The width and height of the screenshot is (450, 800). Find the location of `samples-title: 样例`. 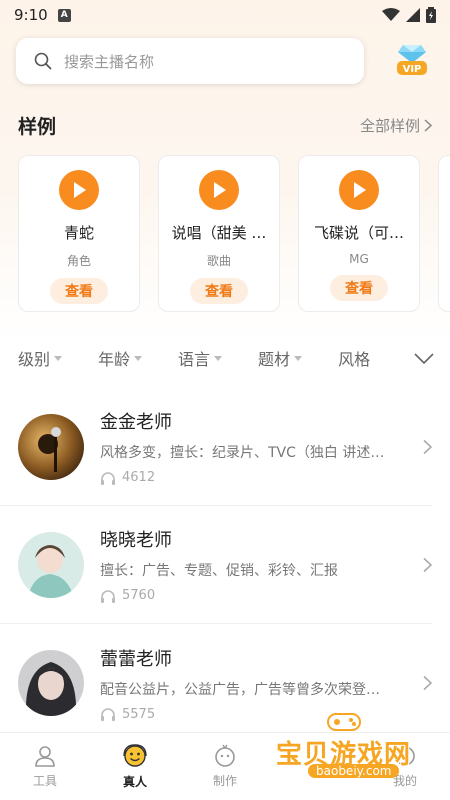

samples-title: 样例 is located at coordinates (37, 127).